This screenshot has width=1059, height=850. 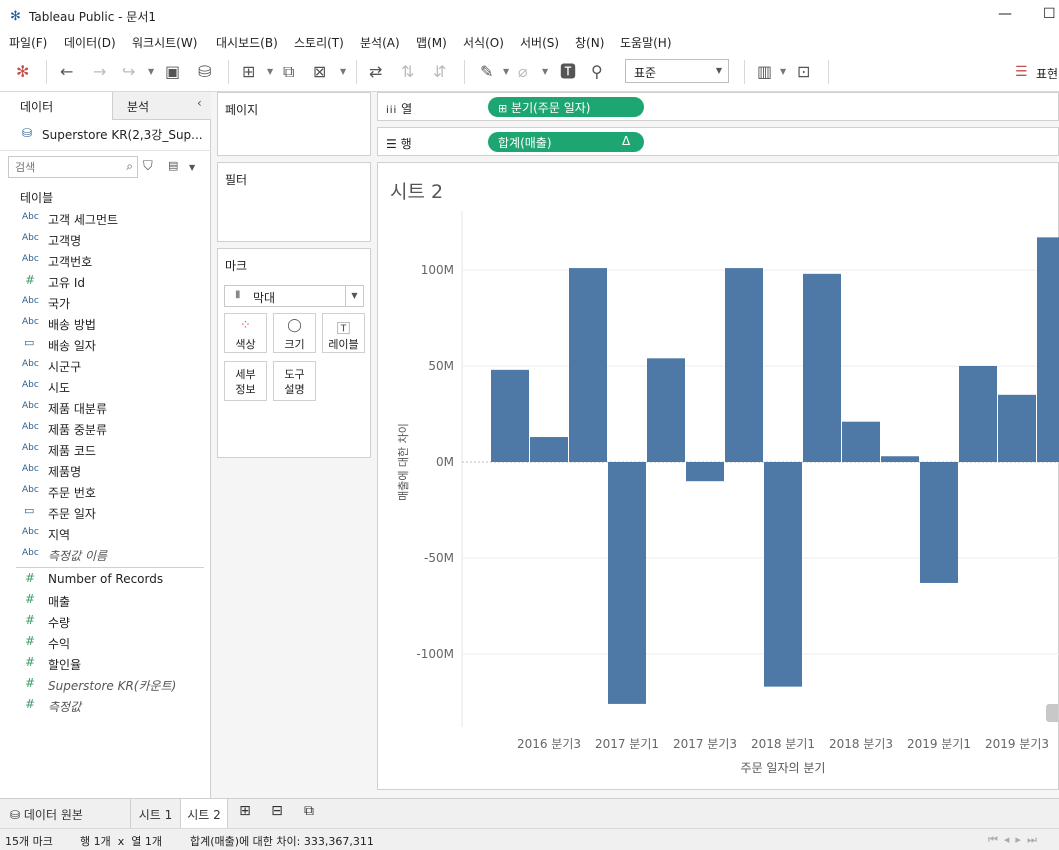 What do you see at coordinates (72, 325) in the screenshot?
I see `field-label: 배송 방법` at bounding box center [72, 325].